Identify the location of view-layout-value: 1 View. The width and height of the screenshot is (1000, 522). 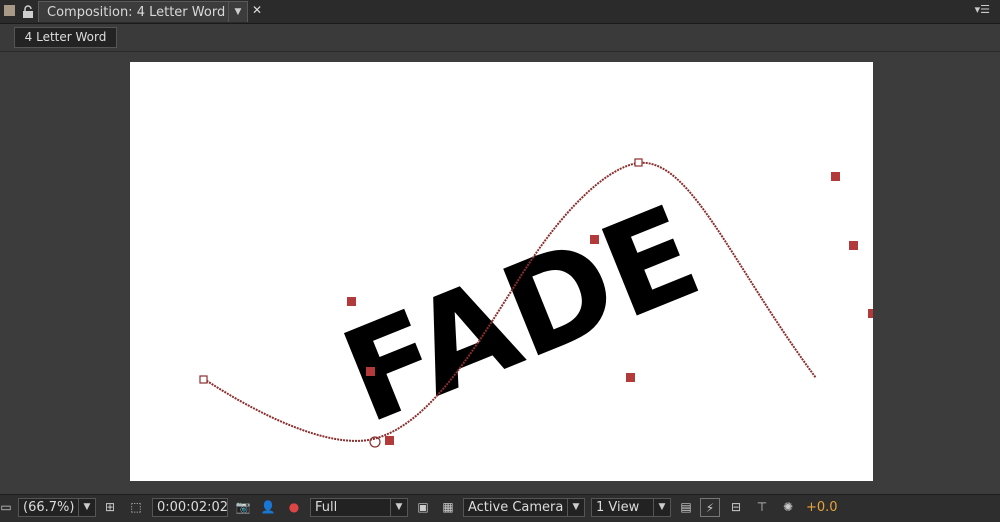
(618, 507).